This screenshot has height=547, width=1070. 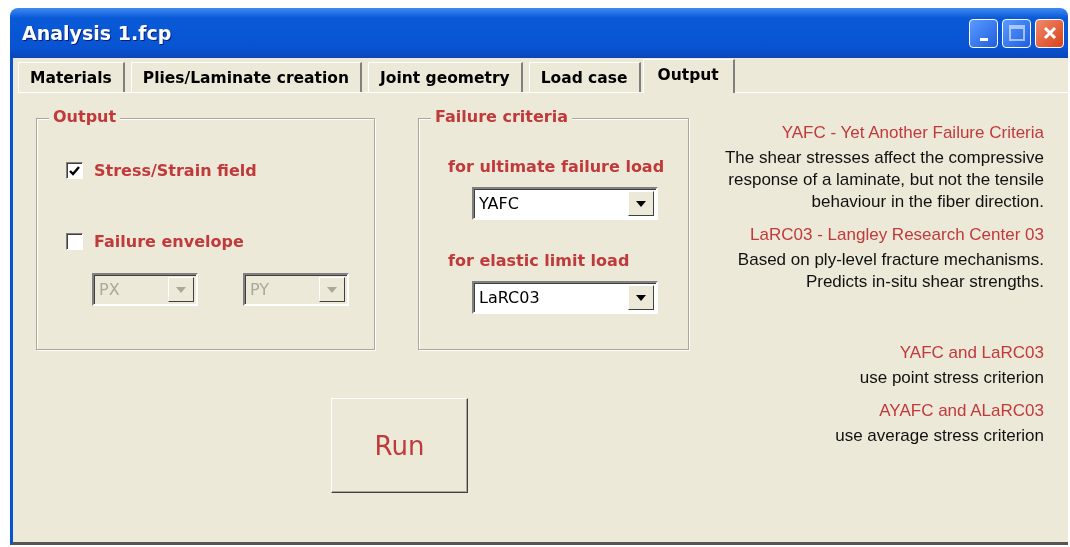 I want to click on run-button: Run, so click(x=399, y=445).